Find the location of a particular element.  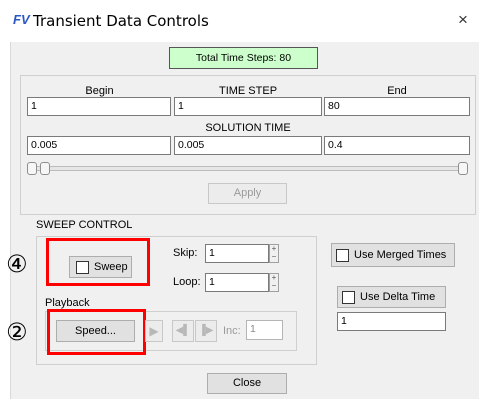

end-label: End is located at coordinates (397, 91).